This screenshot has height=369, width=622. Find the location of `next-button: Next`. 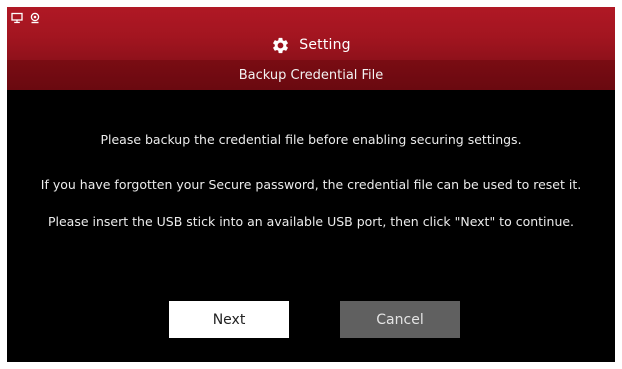

next-button: Next is located at coordinates (229, 319).